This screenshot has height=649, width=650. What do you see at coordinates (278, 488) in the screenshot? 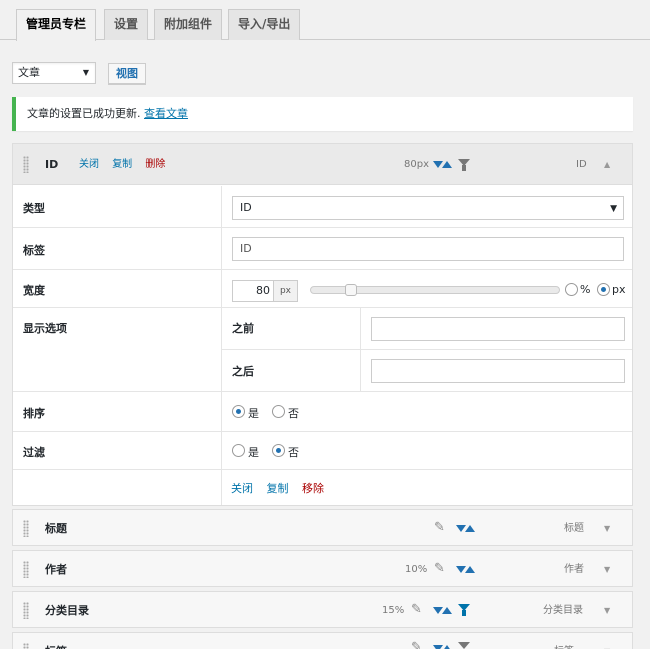
I see `footer-copy-link: 复制` at bounding box center [278, 488].